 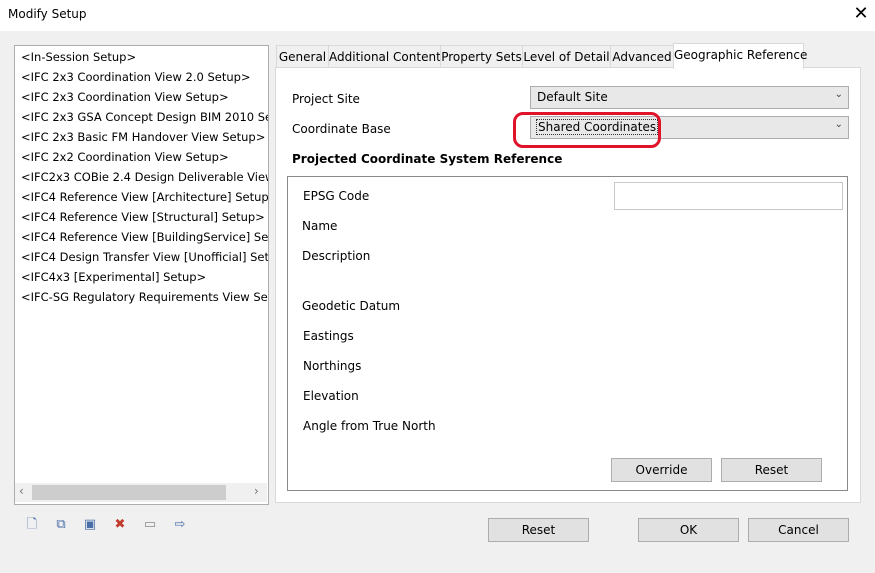 I want to click on delete-setup-icon: ✖, so click(x=120, y=525).